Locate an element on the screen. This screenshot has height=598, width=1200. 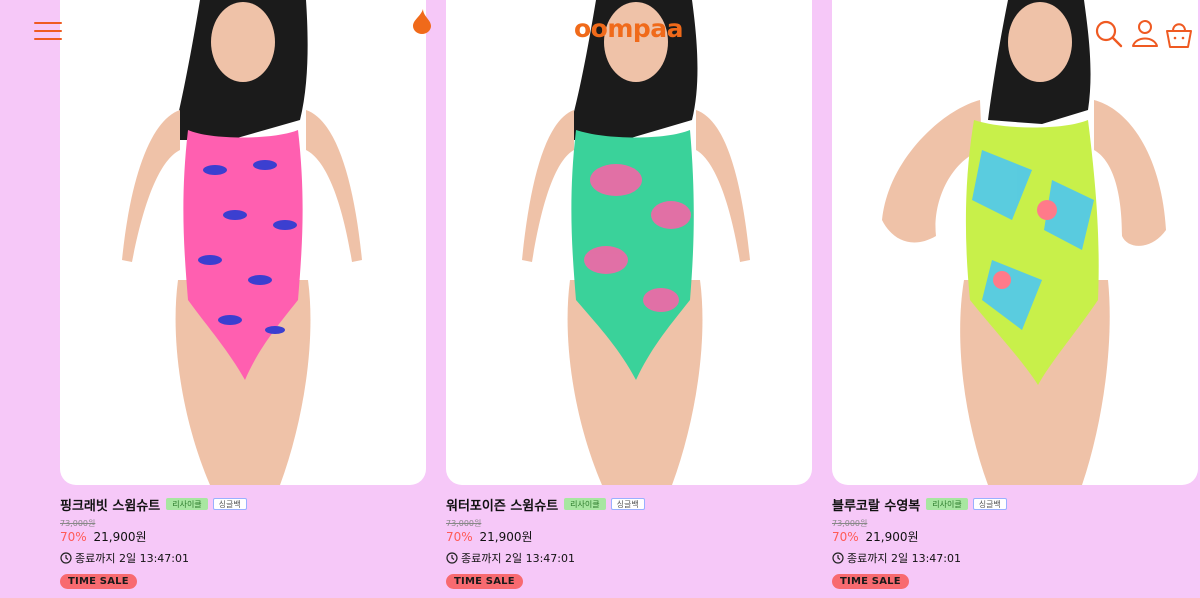
basket-icon is located at coordinates (1179, 34).